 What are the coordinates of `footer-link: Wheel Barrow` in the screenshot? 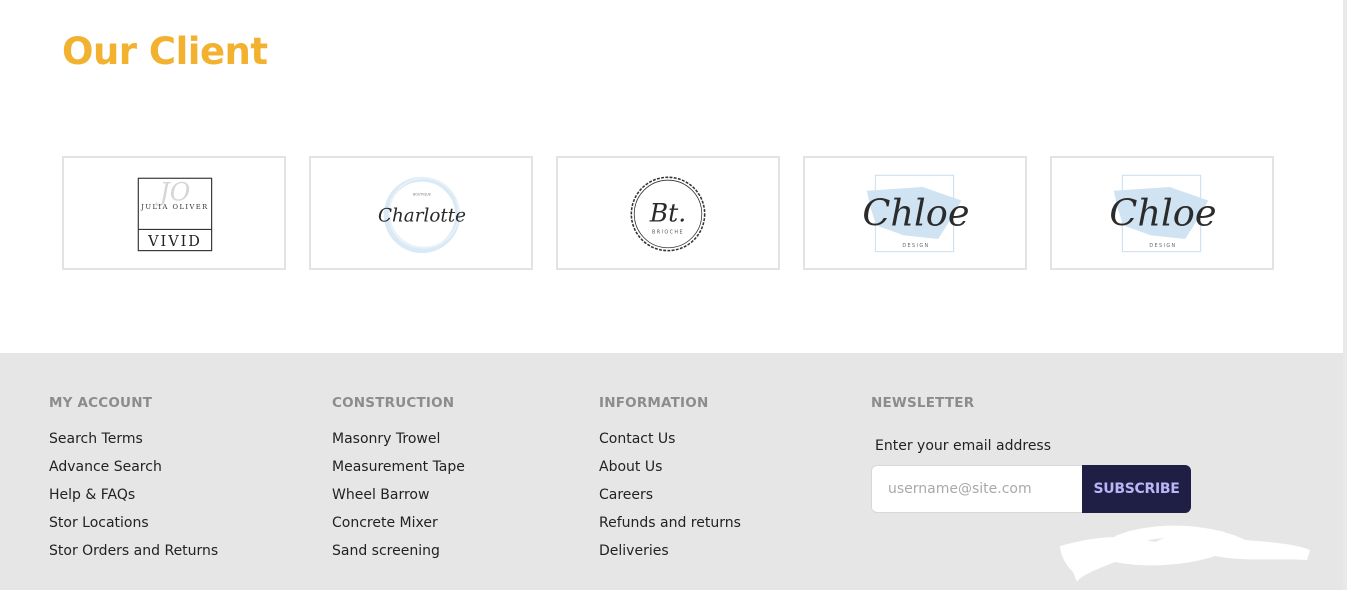 It's located at (398, 499).